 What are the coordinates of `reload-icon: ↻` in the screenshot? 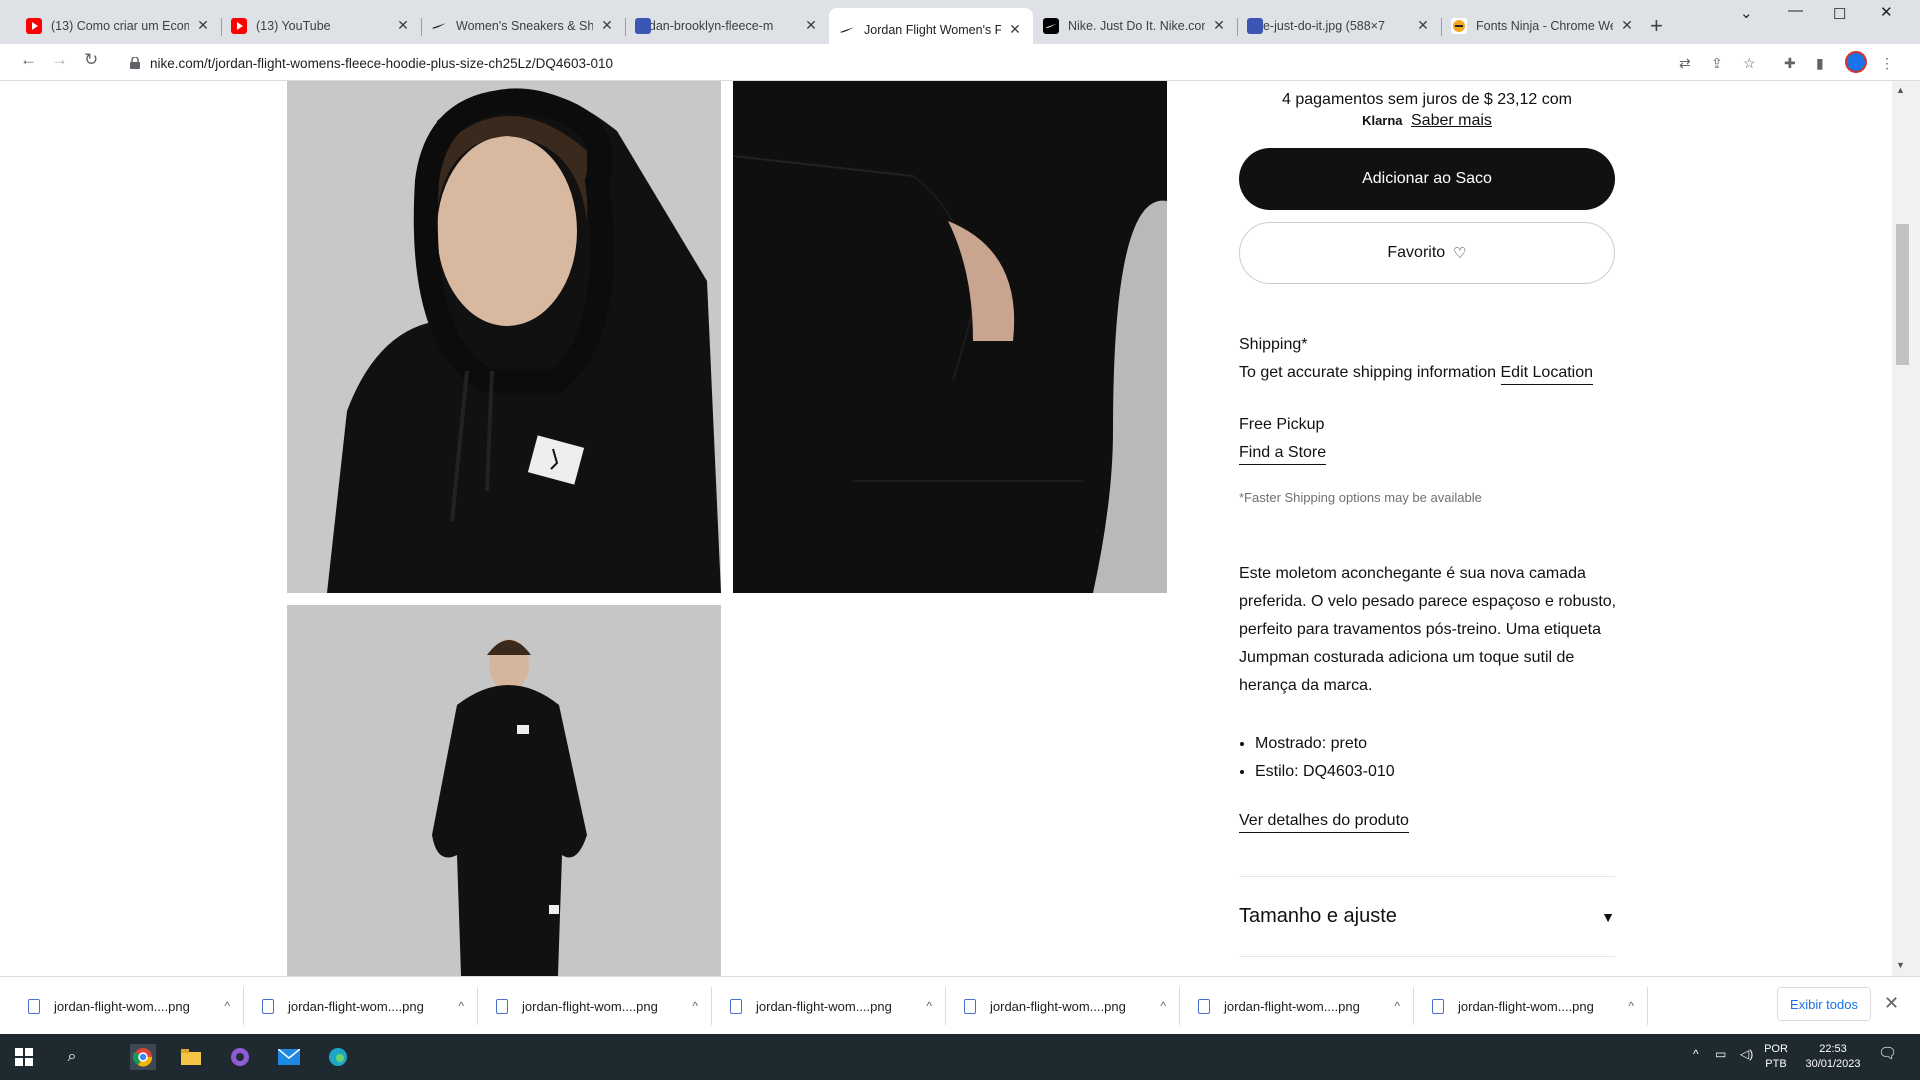 It's located at (91, 60).